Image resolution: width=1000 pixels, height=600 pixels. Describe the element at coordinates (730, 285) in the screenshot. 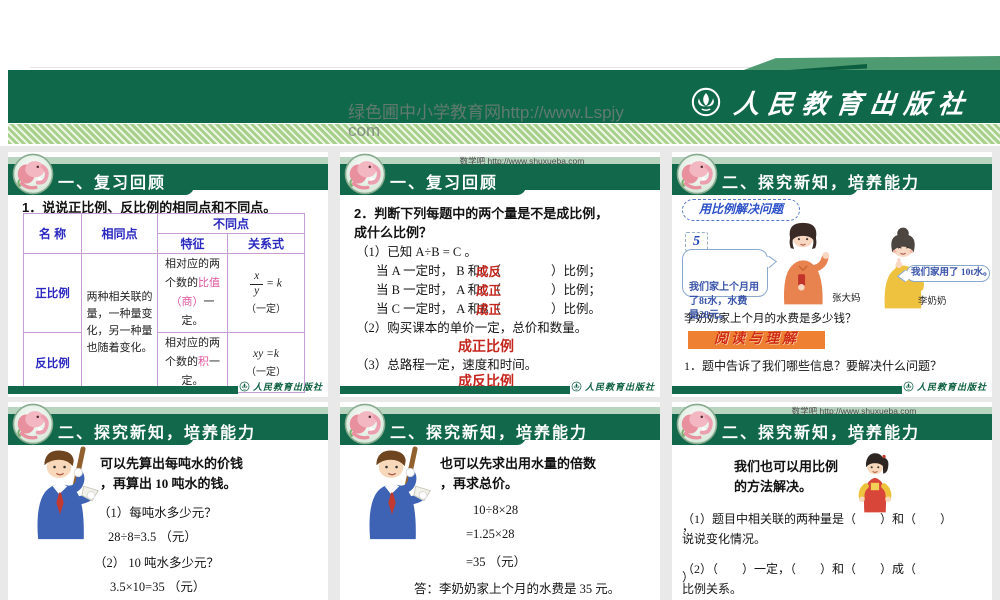

I see `speech-bubble-left: 我们家上个月用 了8t水，水费 是28元。` at that location.